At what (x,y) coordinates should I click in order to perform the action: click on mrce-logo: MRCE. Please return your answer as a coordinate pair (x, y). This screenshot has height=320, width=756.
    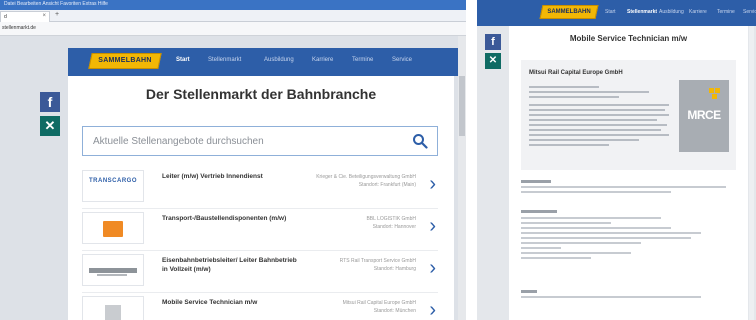
    Looking at the image, I should click on (704, 116).